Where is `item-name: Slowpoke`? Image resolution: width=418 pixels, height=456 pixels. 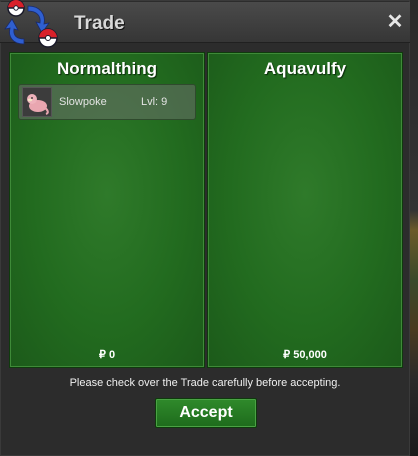 item-name: Slowpoke is located at coordinates (83, 102).